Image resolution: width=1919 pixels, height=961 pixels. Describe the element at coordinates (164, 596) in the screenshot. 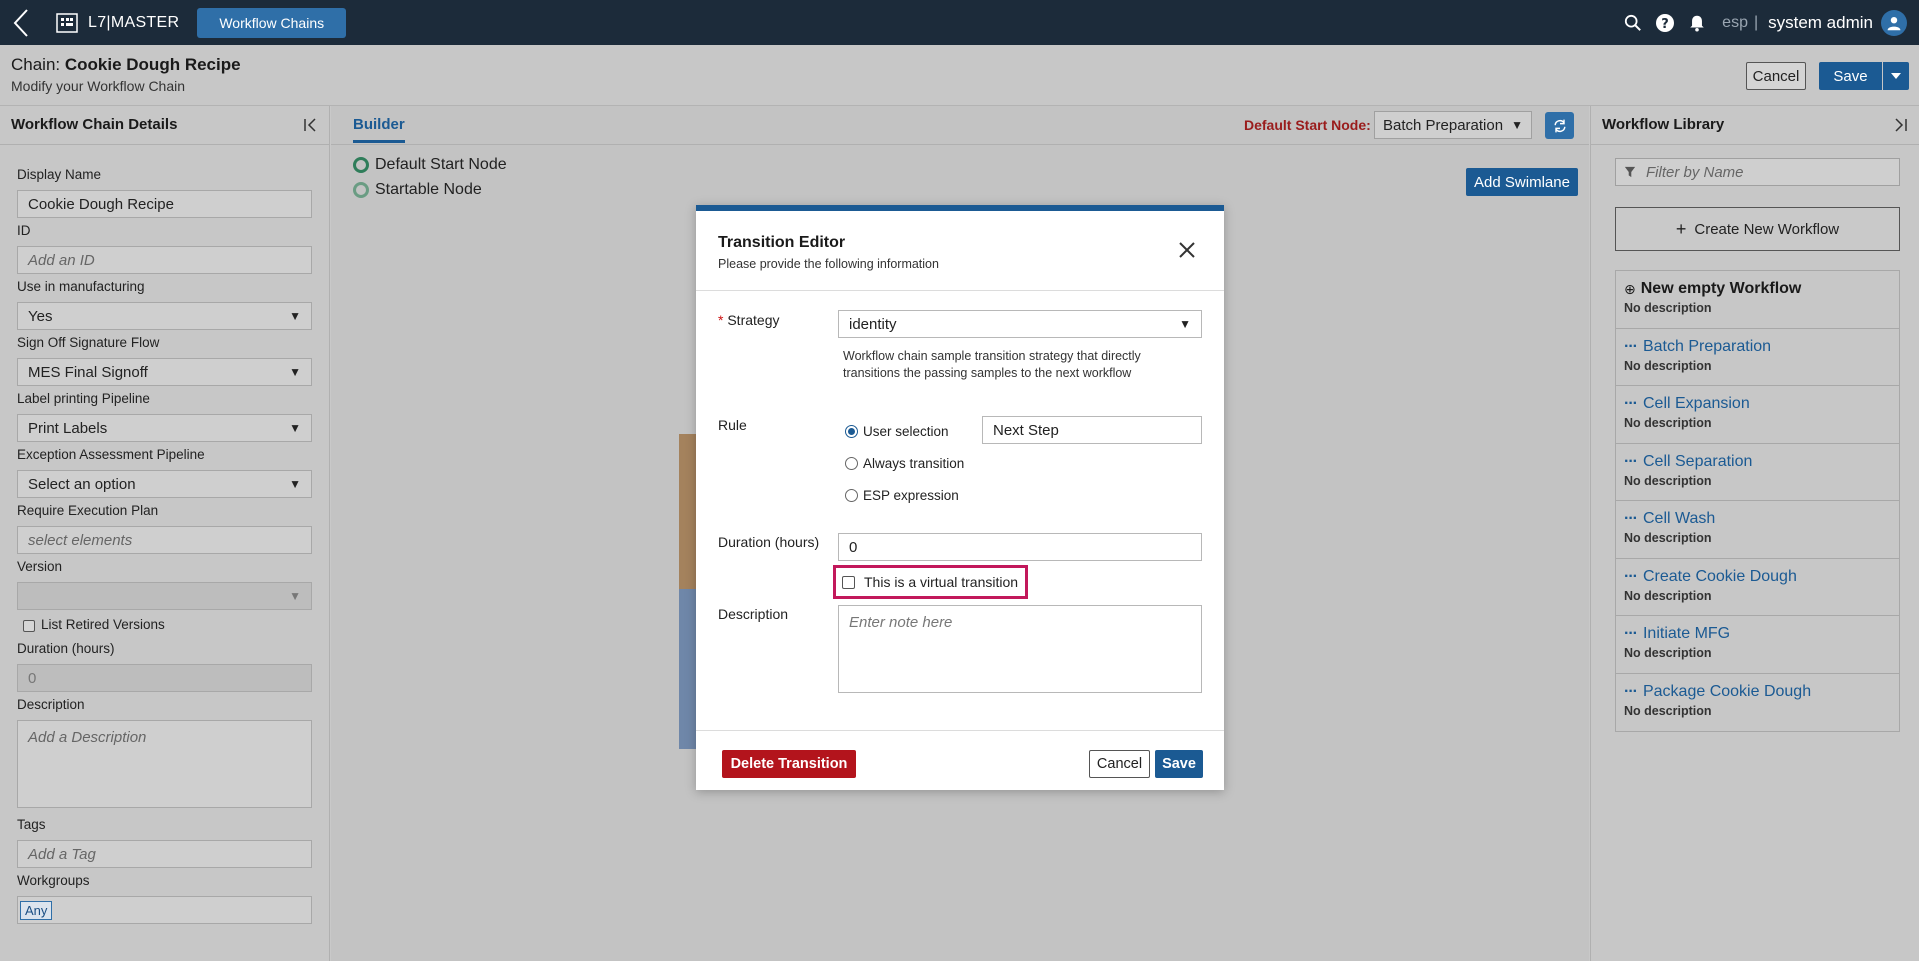

I see `version-select: ▼` at that location.